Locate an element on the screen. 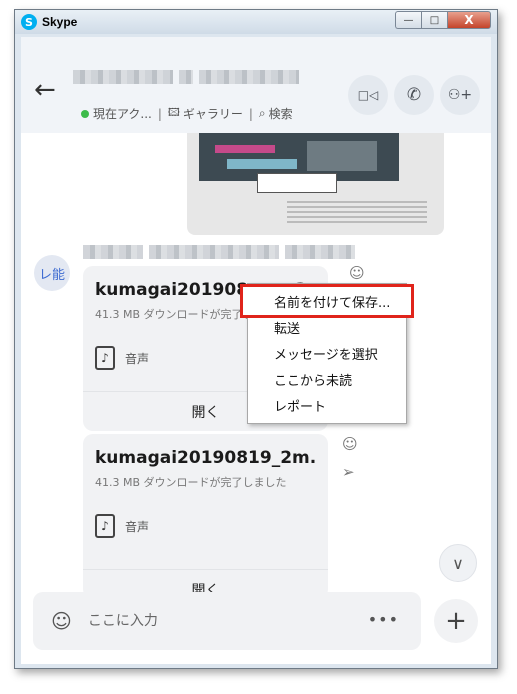 The image size is (517, 694). menu-item-mark-unread: ここから未読 is located at coordinates (327, 379).